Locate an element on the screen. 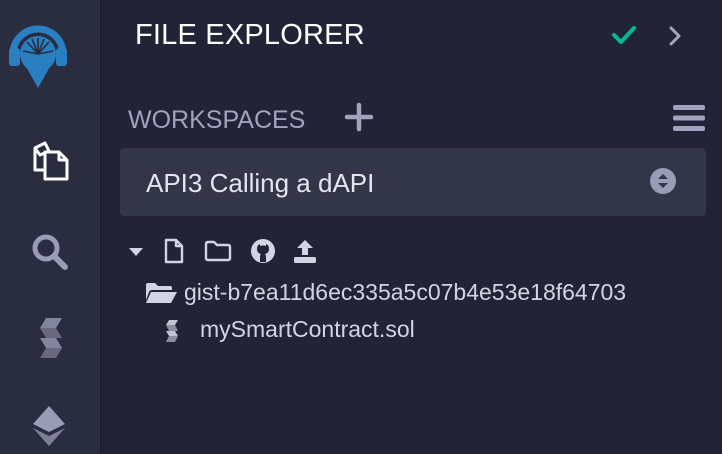 The height and width of the screenshot is (454, 722). folder-open-icon is located at coordinates (161, 293).